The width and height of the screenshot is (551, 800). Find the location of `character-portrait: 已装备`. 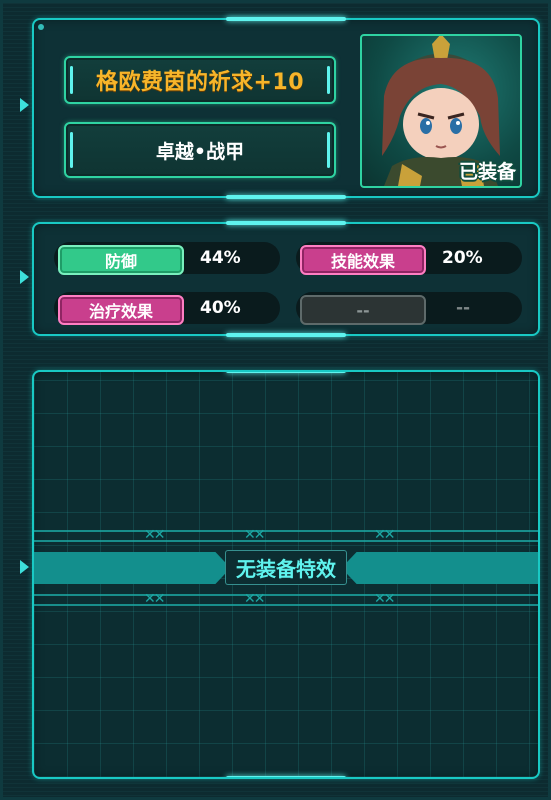

character-portrait: 已装备 is located at coordinates (441, 111).